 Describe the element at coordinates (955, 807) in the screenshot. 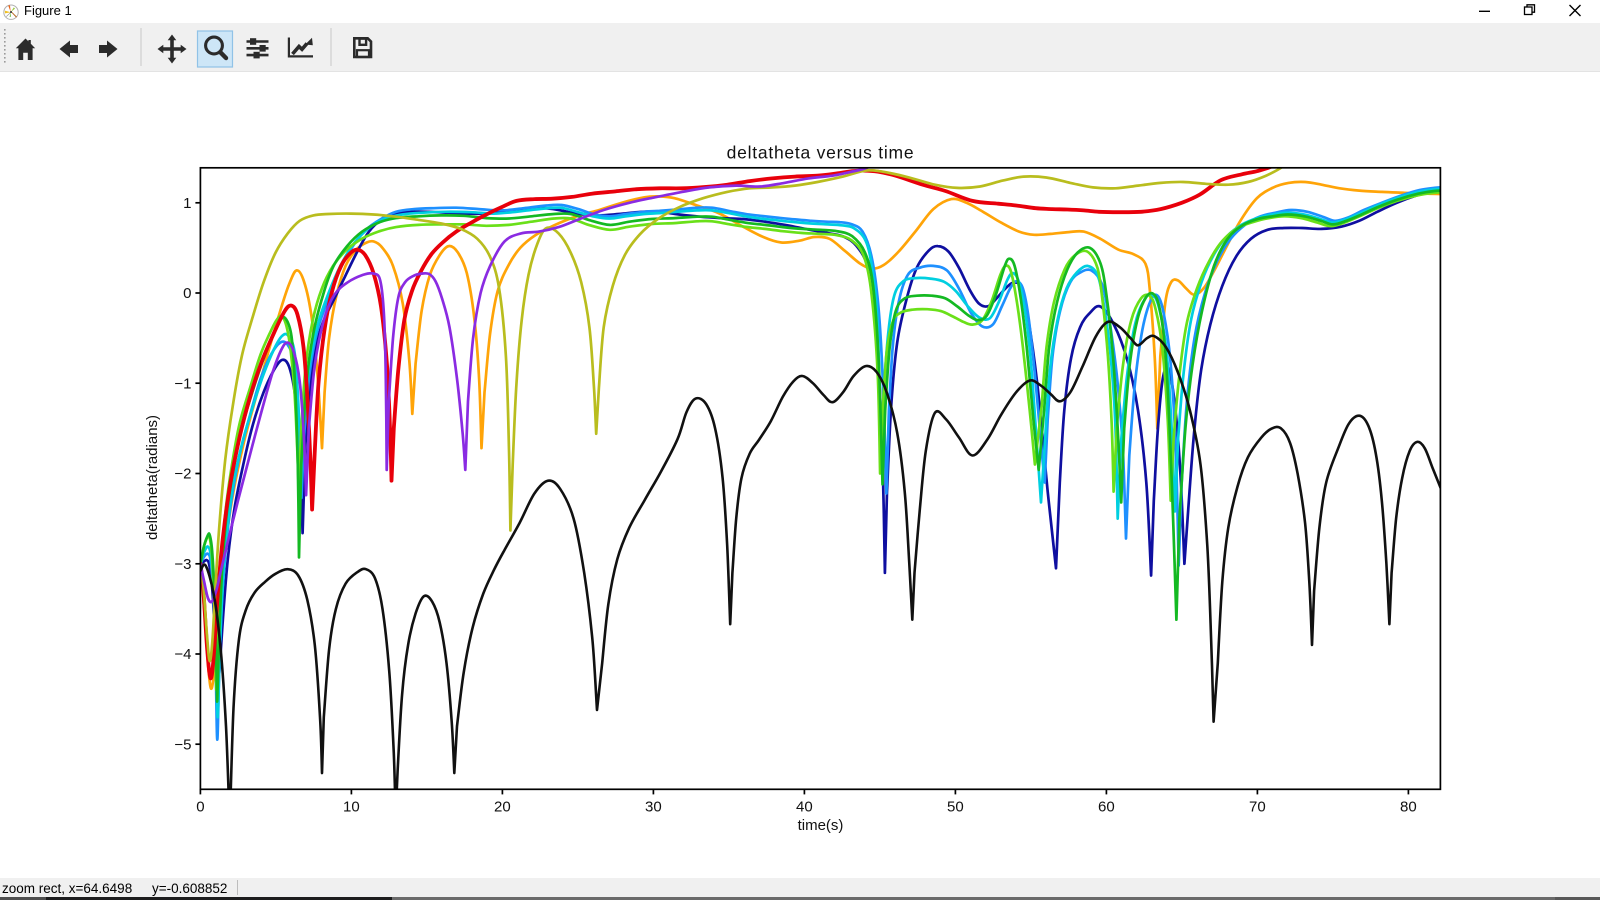

I see `svg-text: 50` at that location.